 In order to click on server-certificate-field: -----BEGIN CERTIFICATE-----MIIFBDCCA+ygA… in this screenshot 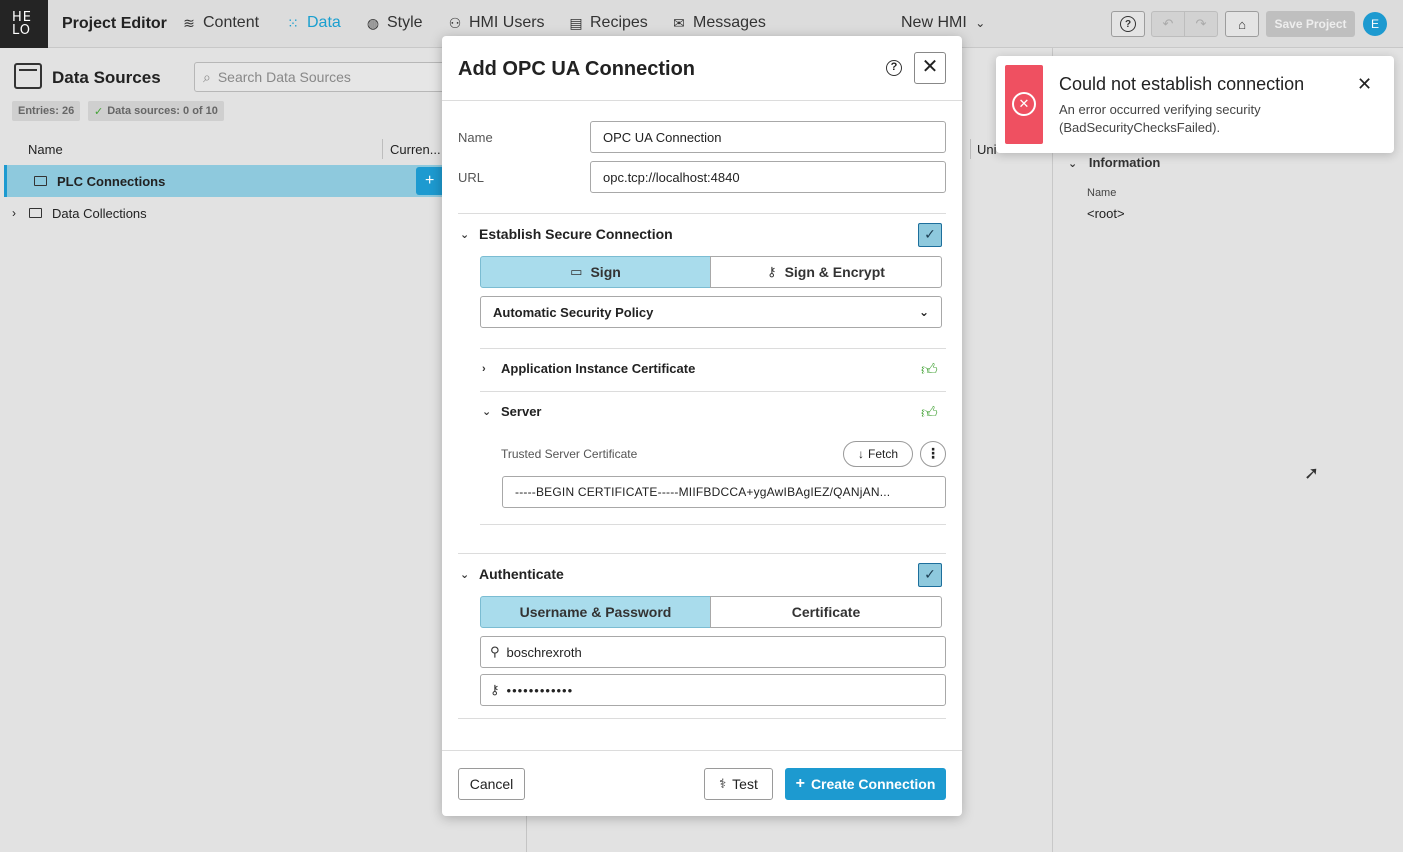, I will do `click(724, 492)`.